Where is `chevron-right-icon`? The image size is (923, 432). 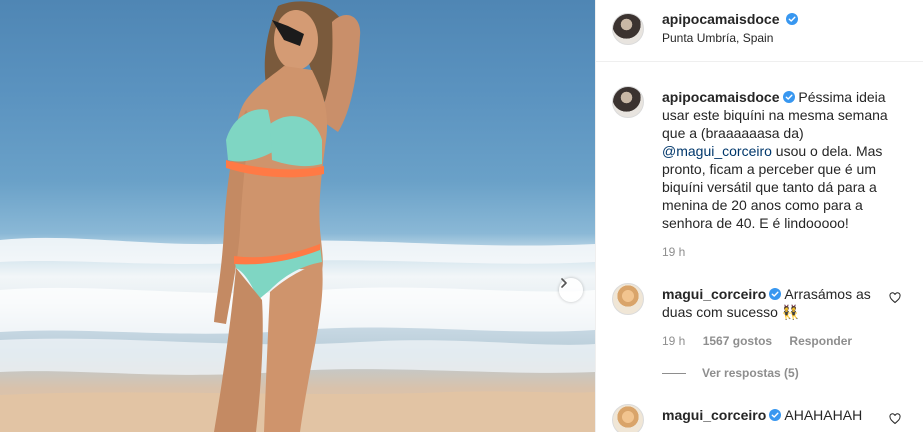 chevron-right-icon is located at coordinates (564, 283).